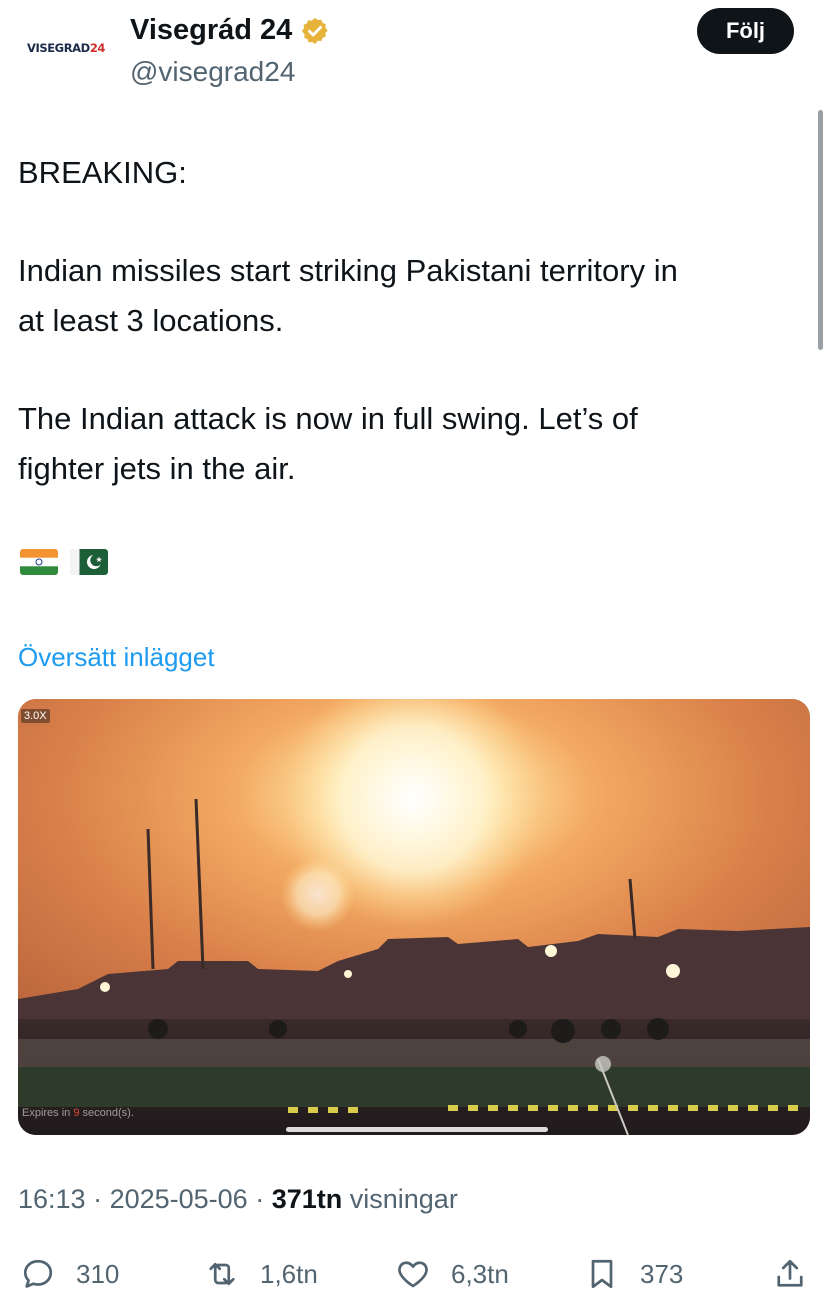 The image size is (828, 1306). What do you see at coordinates (64, 562) in the screenshot?
I see `flag-emojis` at bounding box center [64, 562].